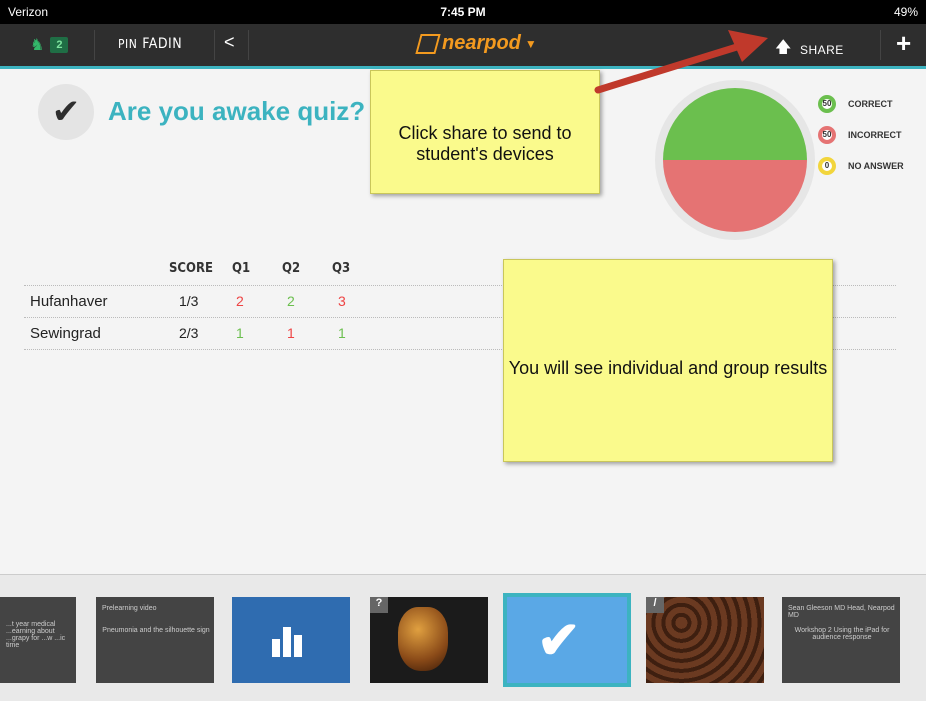  What do you see at coordinates (342, 333) in the screenshot?
I see `answer-q3: 1` at bounding box center [342, 333].